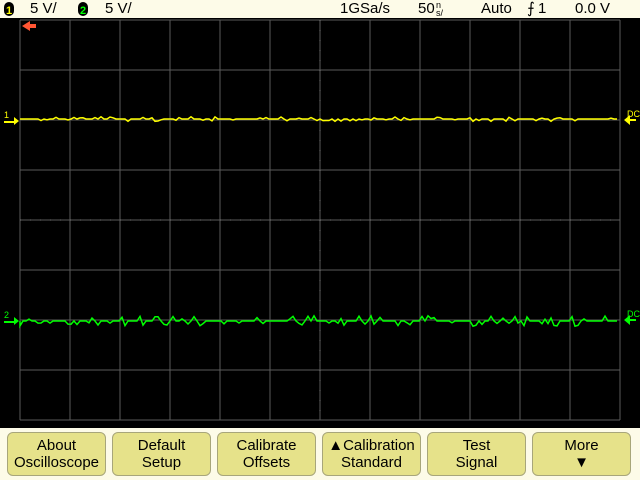  I want to click on ch1-coupling: DC, so click(633, 114).